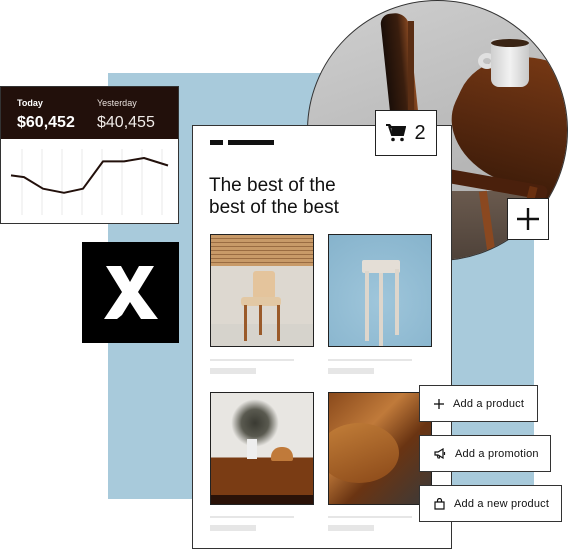 This screenshot has height=549, width=568. Describe the element at coordinates (262, 448) in the screenshot. I see `product-image-sideboard` at that location.